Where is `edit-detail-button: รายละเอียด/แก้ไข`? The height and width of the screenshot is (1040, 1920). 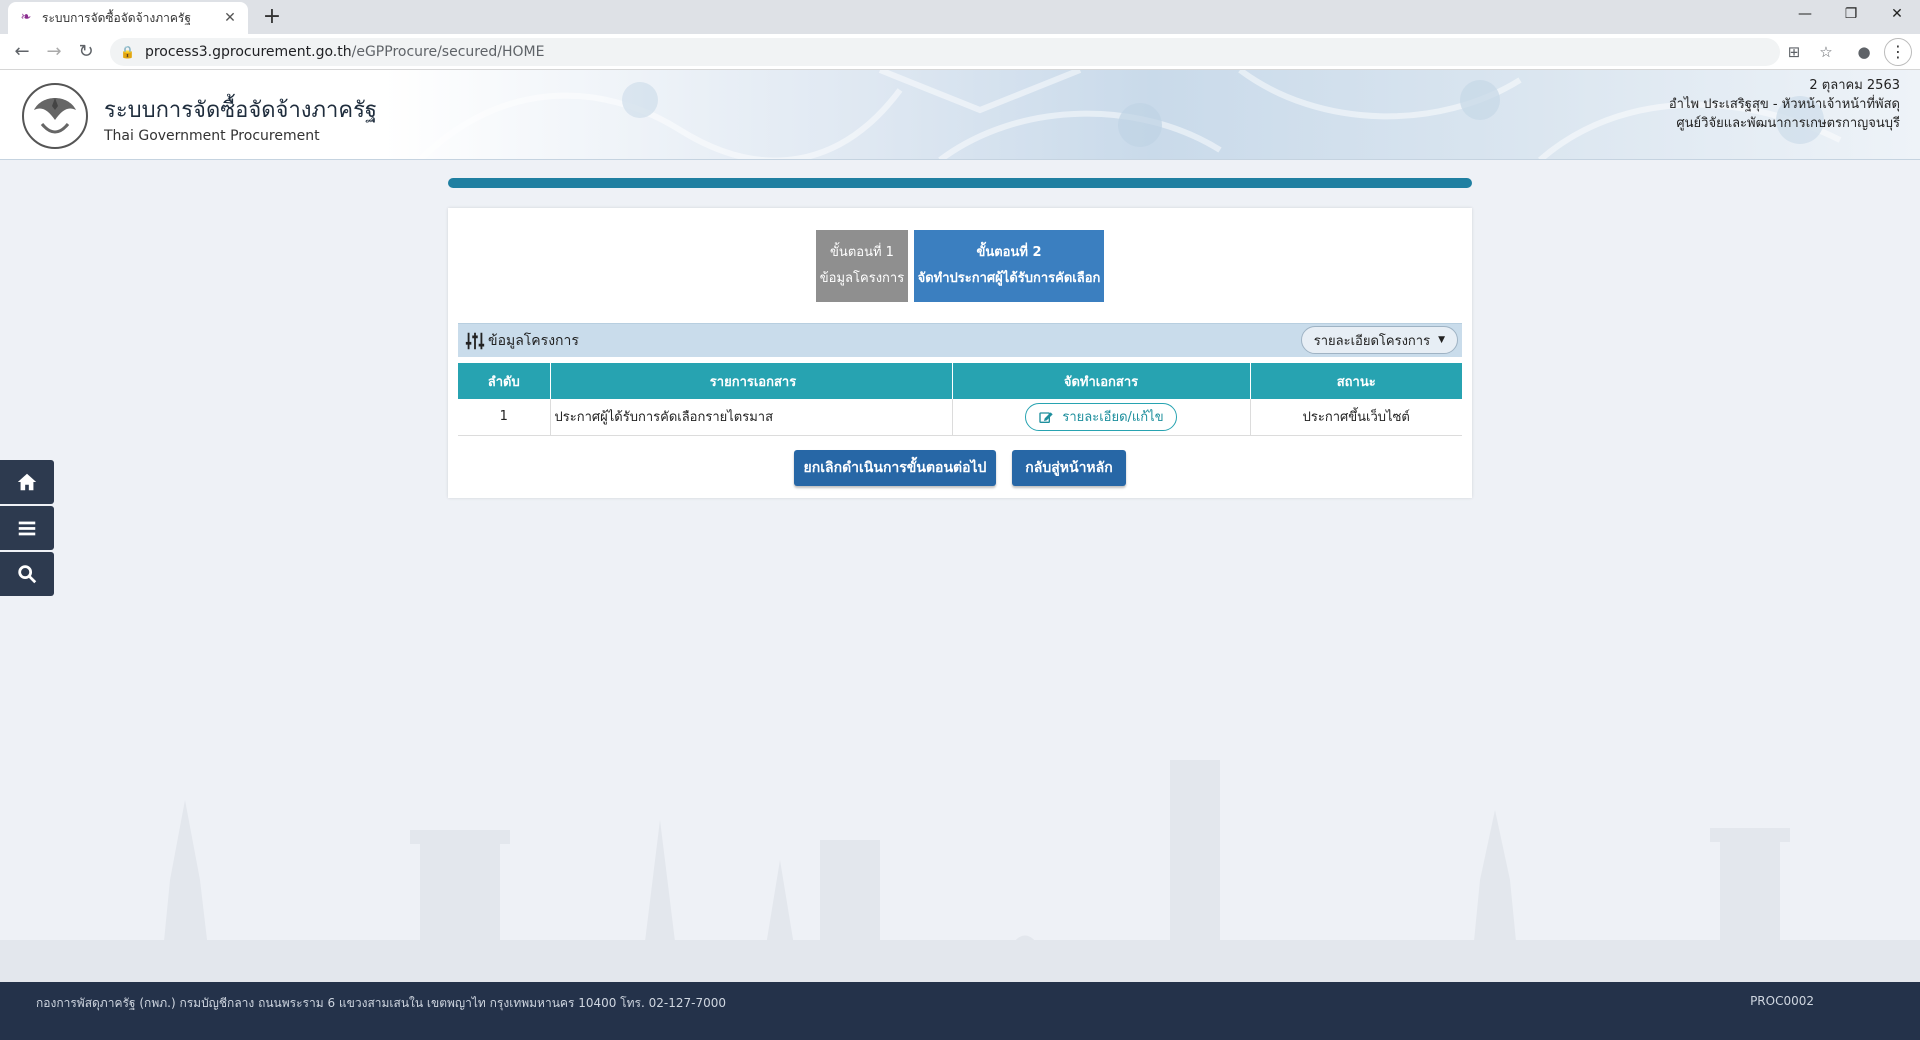
edit-detail-button: รายละเอียด/แก้ไข is located at coordinates (1101, 416).